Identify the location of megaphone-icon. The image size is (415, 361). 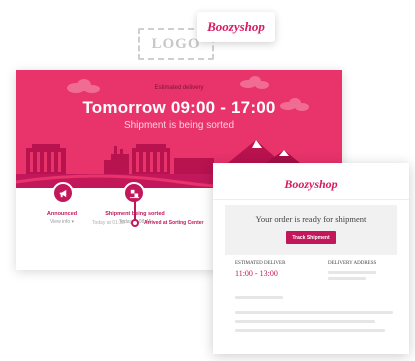
(63, 193).